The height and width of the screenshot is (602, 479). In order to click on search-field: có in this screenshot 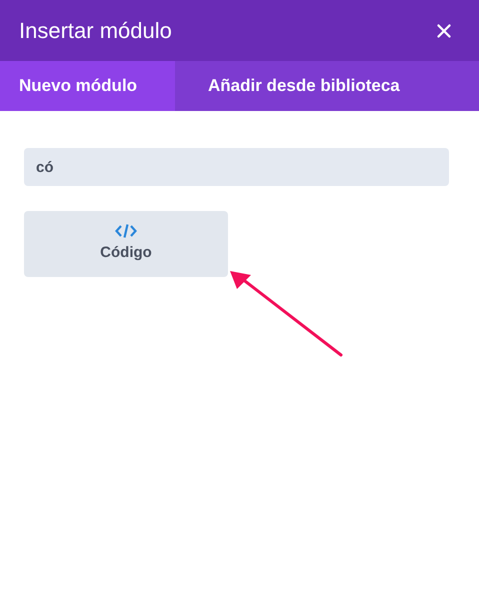, I will do `click(236, 167)`.